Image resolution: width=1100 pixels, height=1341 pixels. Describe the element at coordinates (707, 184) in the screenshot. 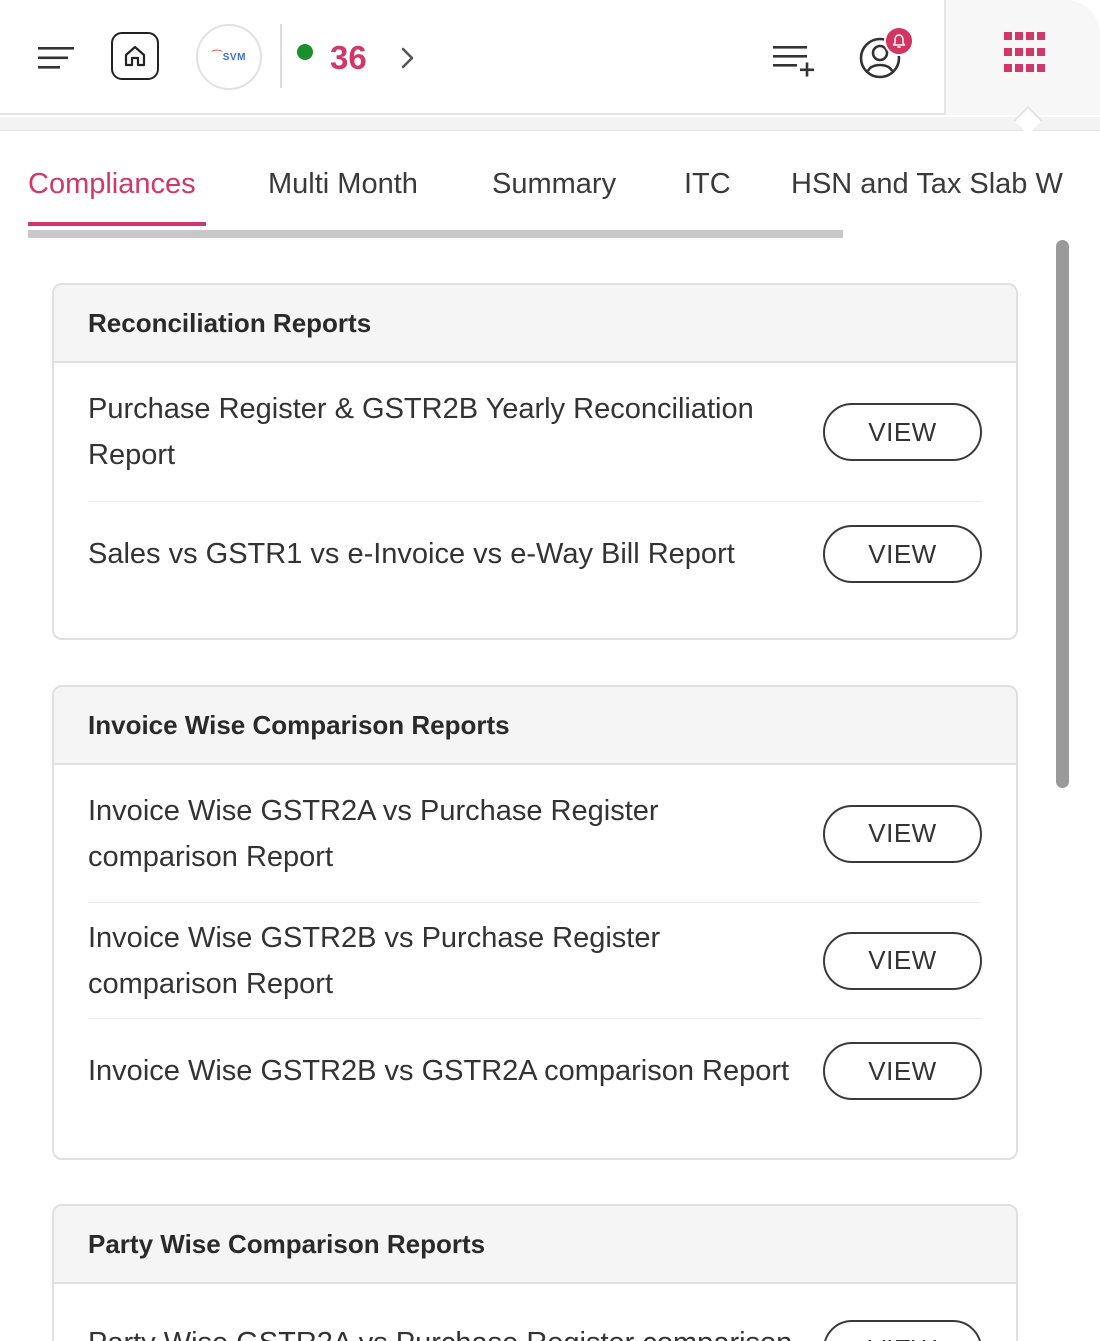

I see `tab-itc: ITC` at that location.